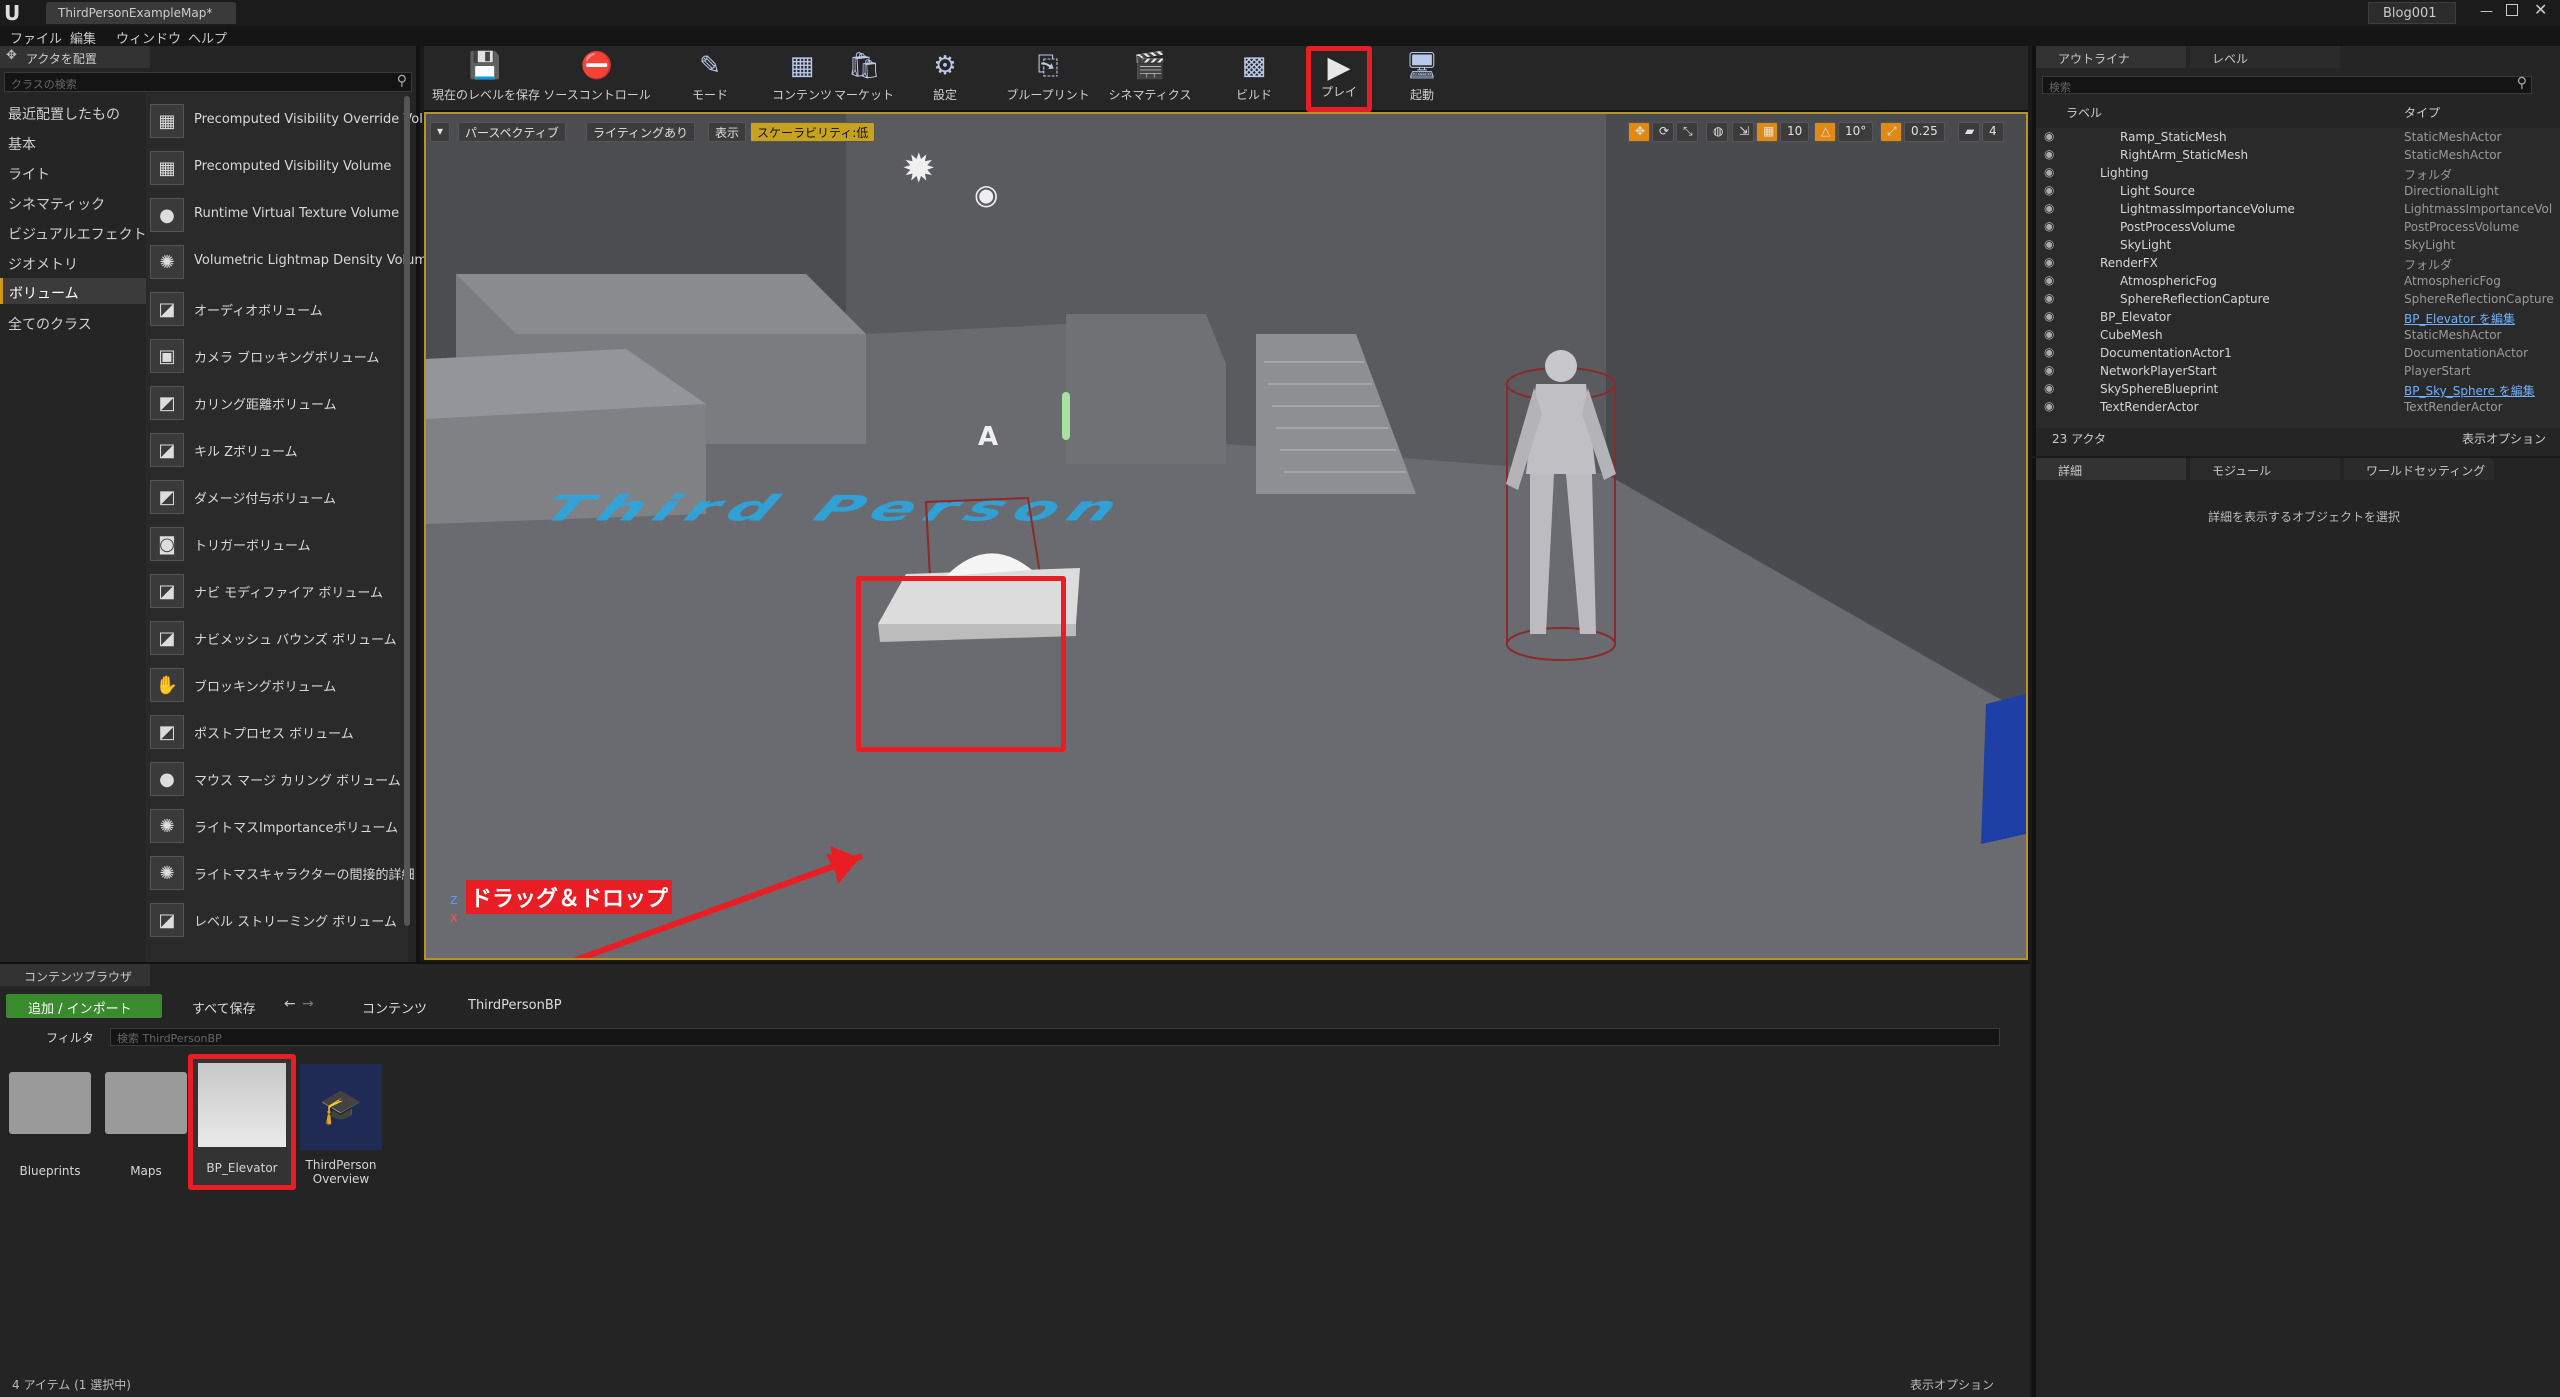 Image resolution: width=2560 pixels, height=1397 pixels. I want to click on list-item: ◪ オーディオボリューム, so click(275, 309).